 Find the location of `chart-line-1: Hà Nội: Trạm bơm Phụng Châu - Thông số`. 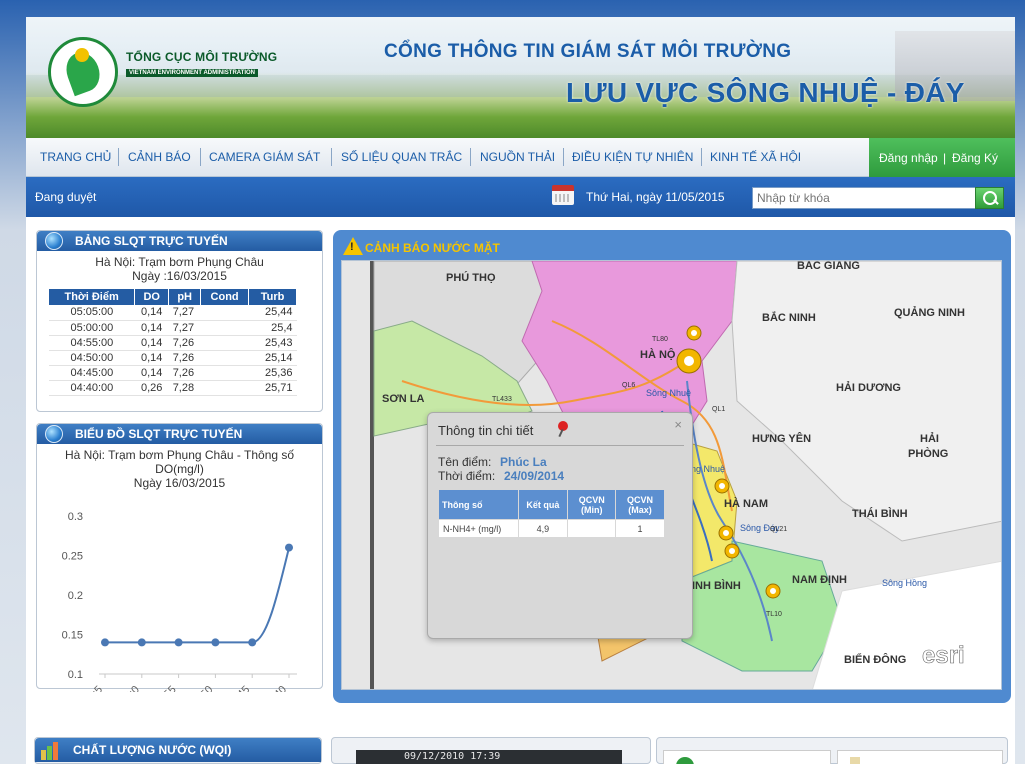

chart-line-1: Hà Nội: Trạm bơm Phụng Châu - Thông số is located at coordinates (179, 455).